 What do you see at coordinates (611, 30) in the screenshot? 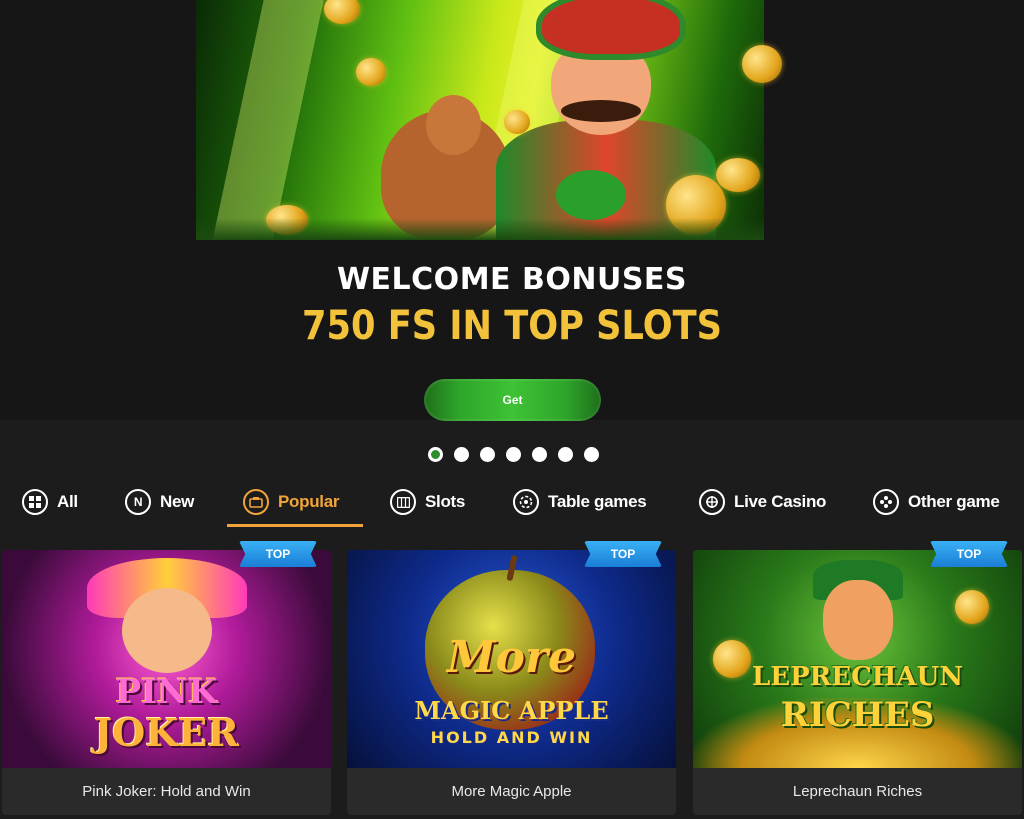
I see `sombrero-illustration` at bounding box center [611, 30].